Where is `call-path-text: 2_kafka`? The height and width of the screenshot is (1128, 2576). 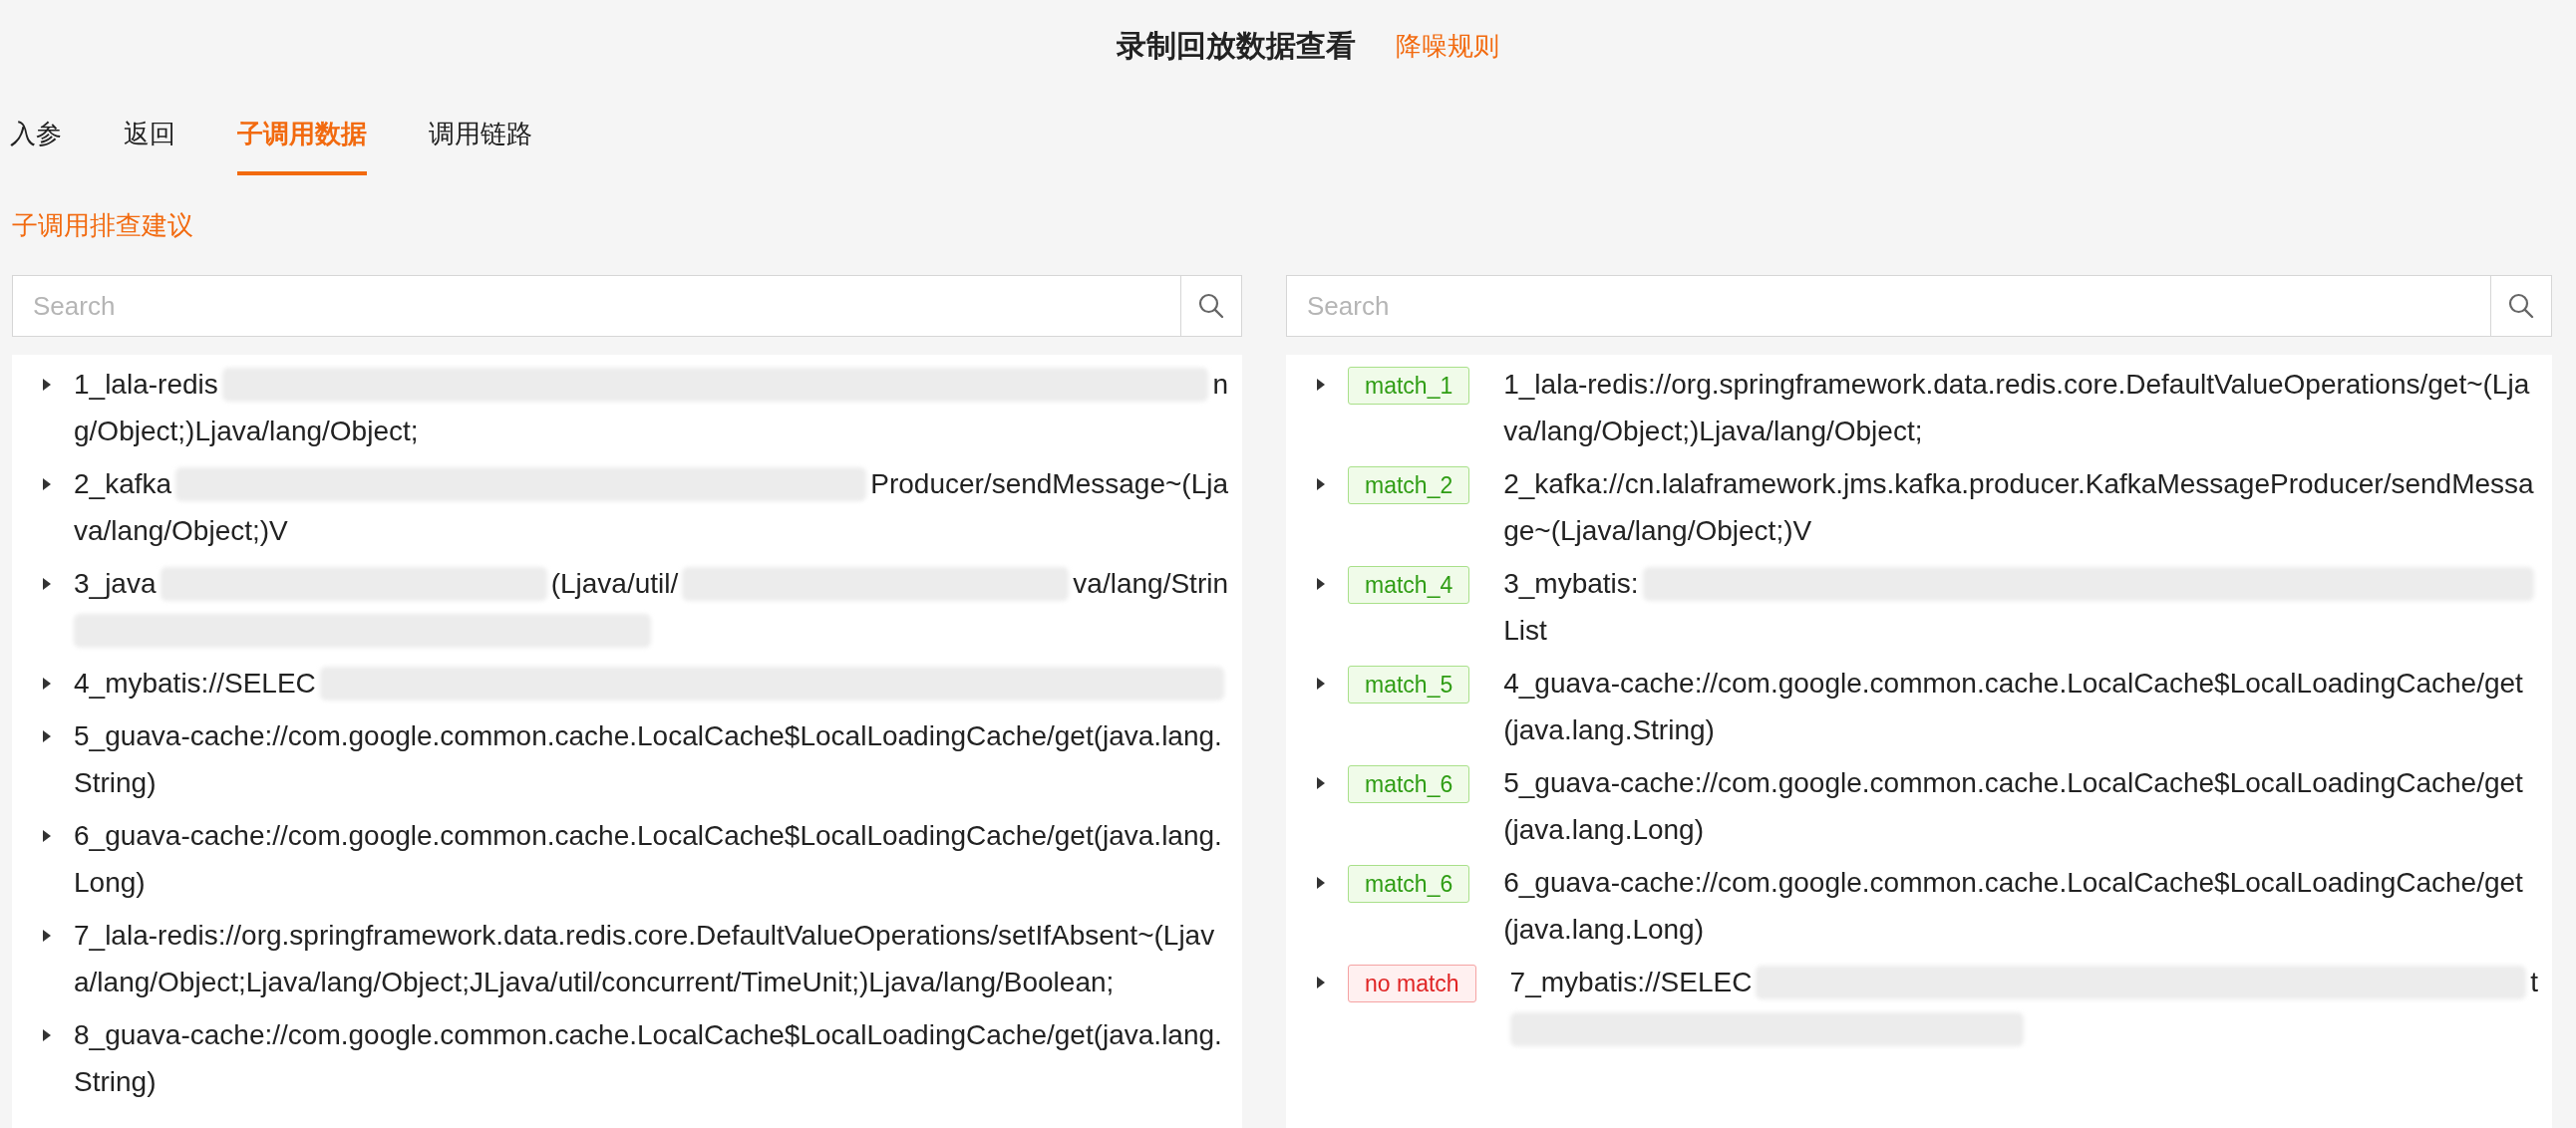
call-path-text: 2_kafka is located at coordinates (123, 484).